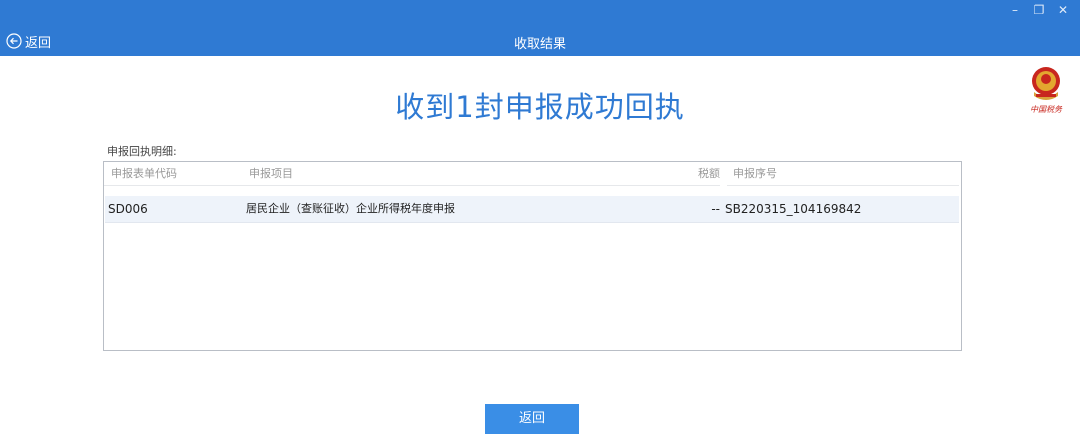 This screenshot has height=435, width=1080. Describe the element at coordinates (843, 174) in the screenshot. I see `column-header-serial-no: 申报序号` at that location.